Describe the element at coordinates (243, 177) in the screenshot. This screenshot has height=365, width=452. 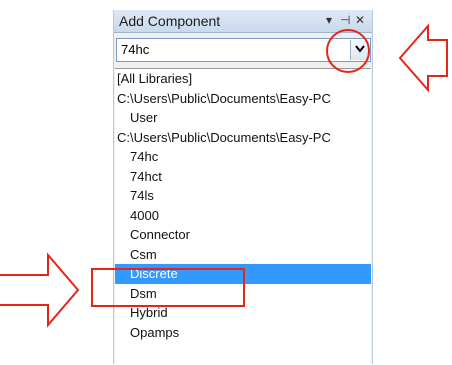
I see `list-item: 74hct` at that location.